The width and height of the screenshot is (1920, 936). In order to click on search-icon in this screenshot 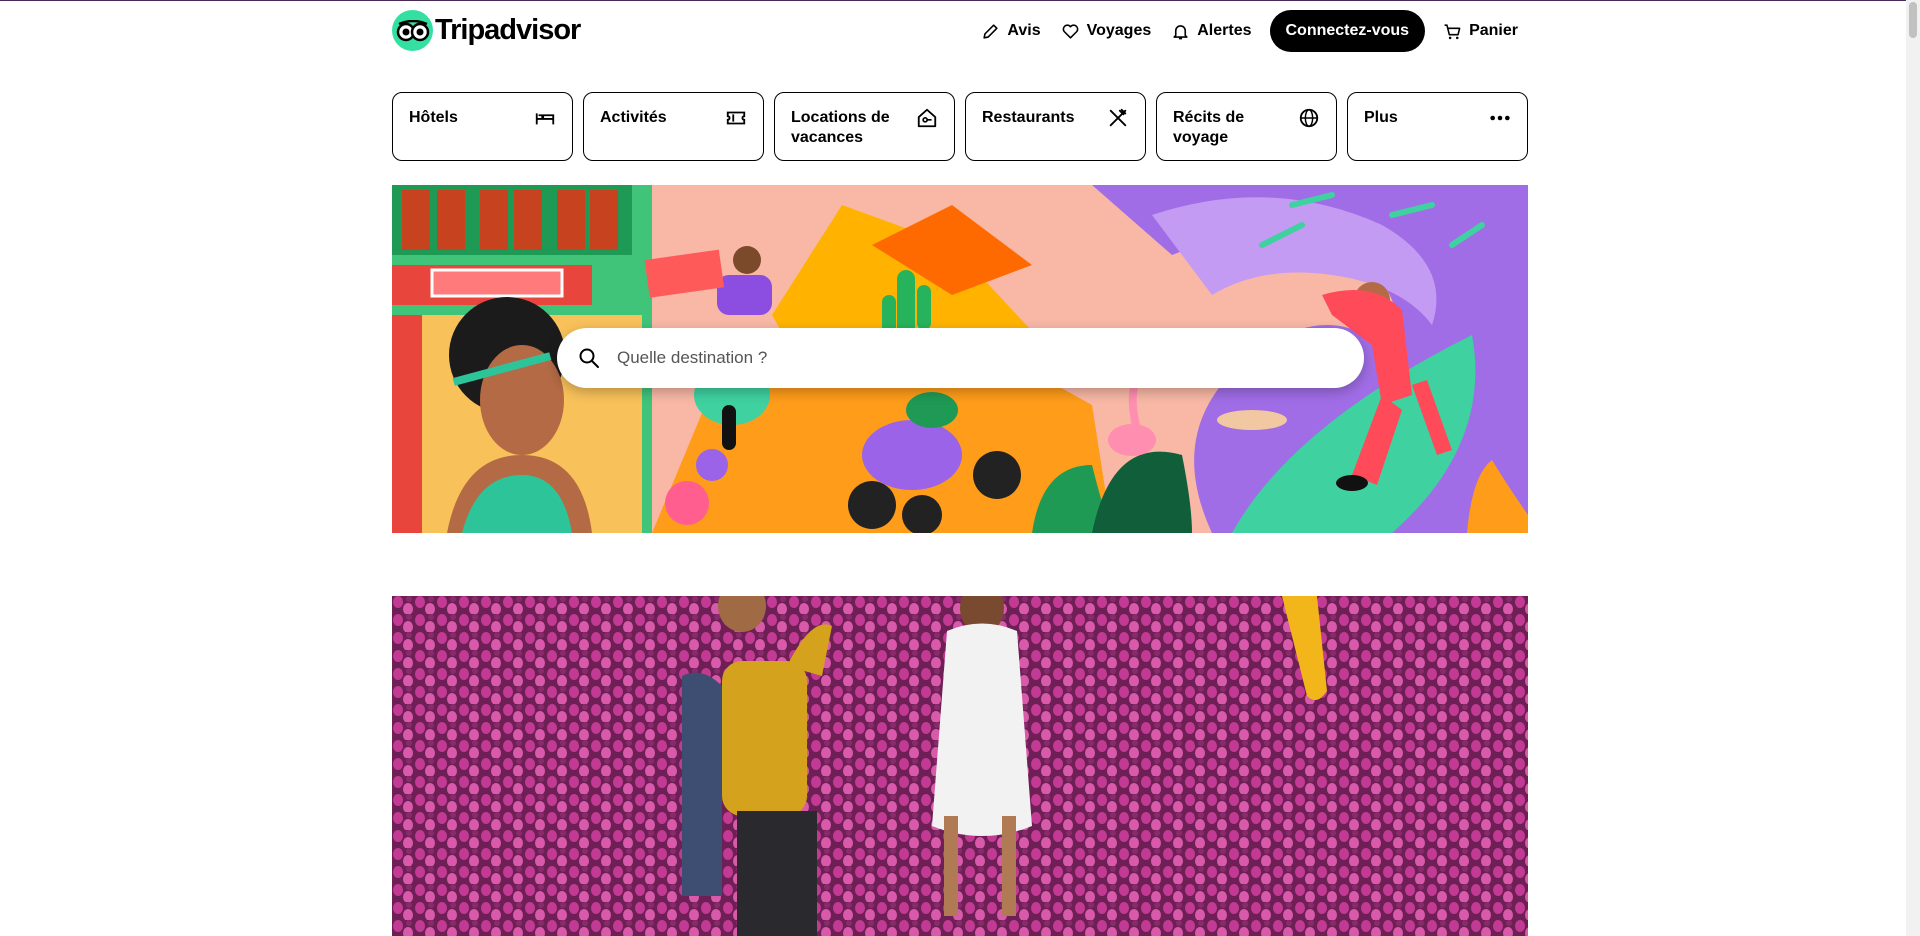, I will do `click(589, 358)`.